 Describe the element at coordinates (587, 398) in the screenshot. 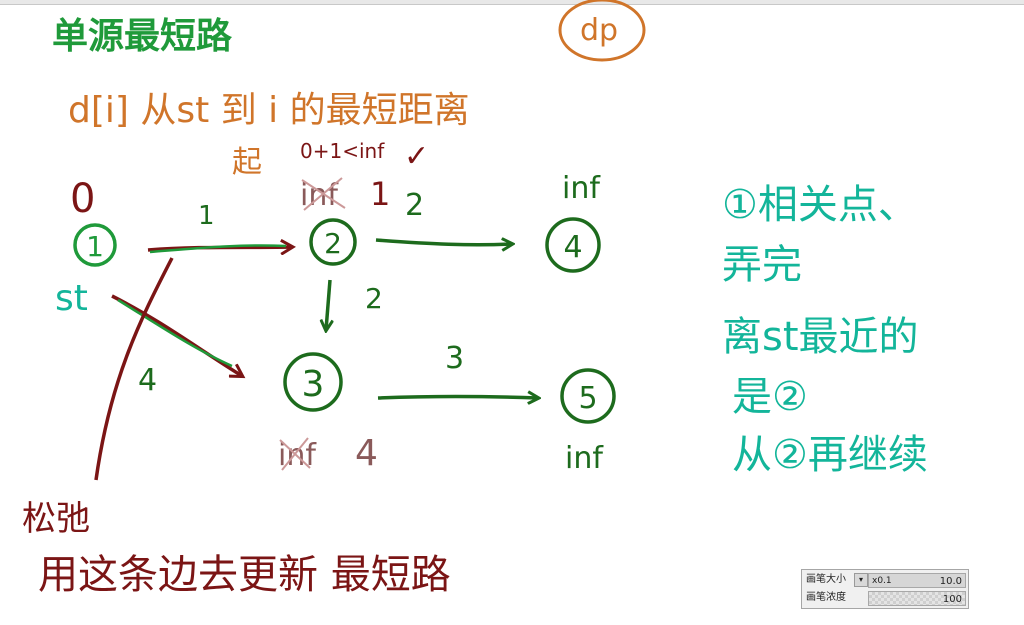

I see `node-5-label: 5` at that location.